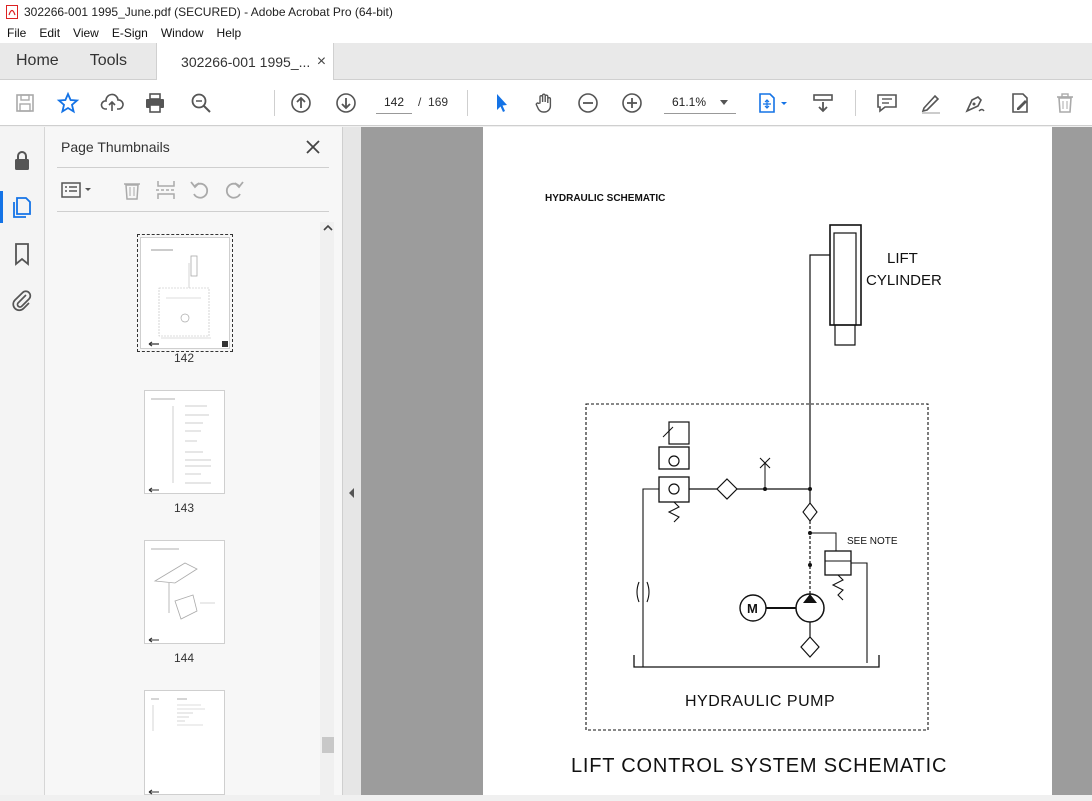  Describe the element at coordinates (756, 661) in the screenshot. I see `reservoir-tank` at that location.